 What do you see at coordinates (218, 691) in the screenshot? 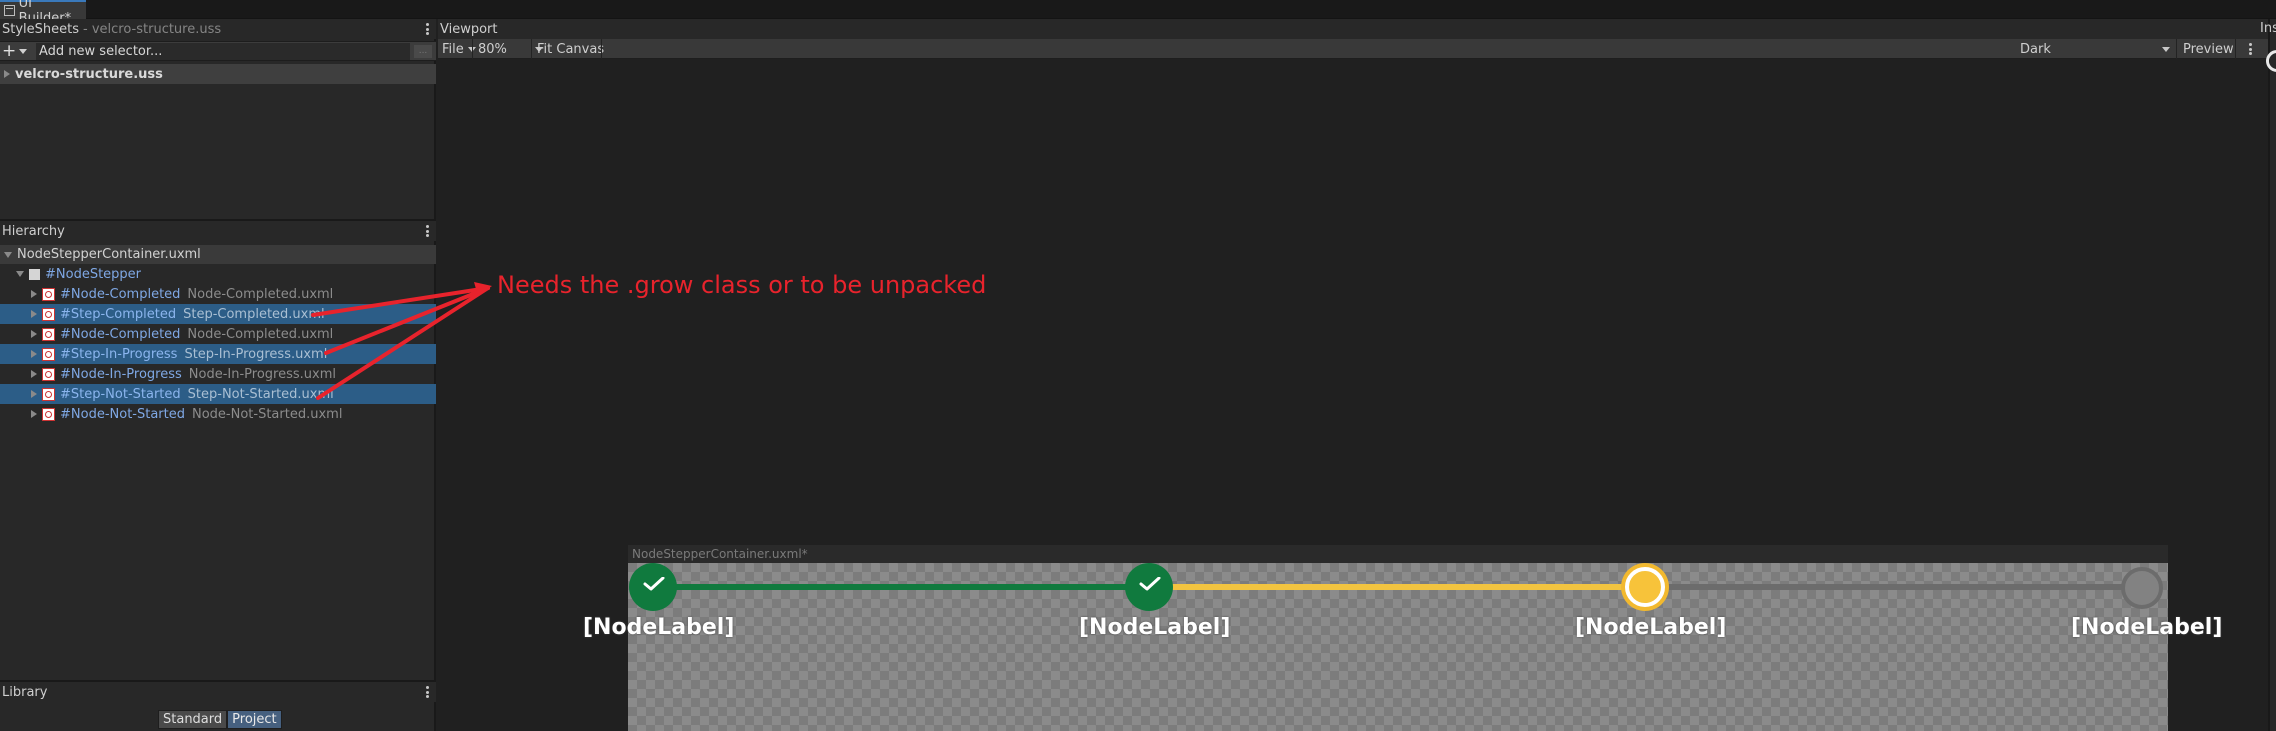
I see `library-panel-header: Library` at bounding box center [218, 691].